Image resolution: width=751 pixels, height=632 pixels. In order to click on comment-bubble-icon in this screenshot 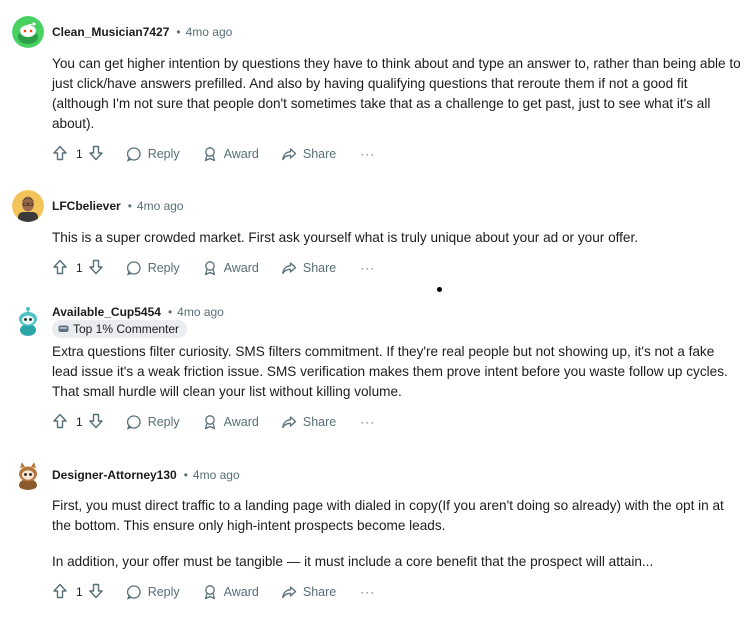, I will do `click(63, 328)`.